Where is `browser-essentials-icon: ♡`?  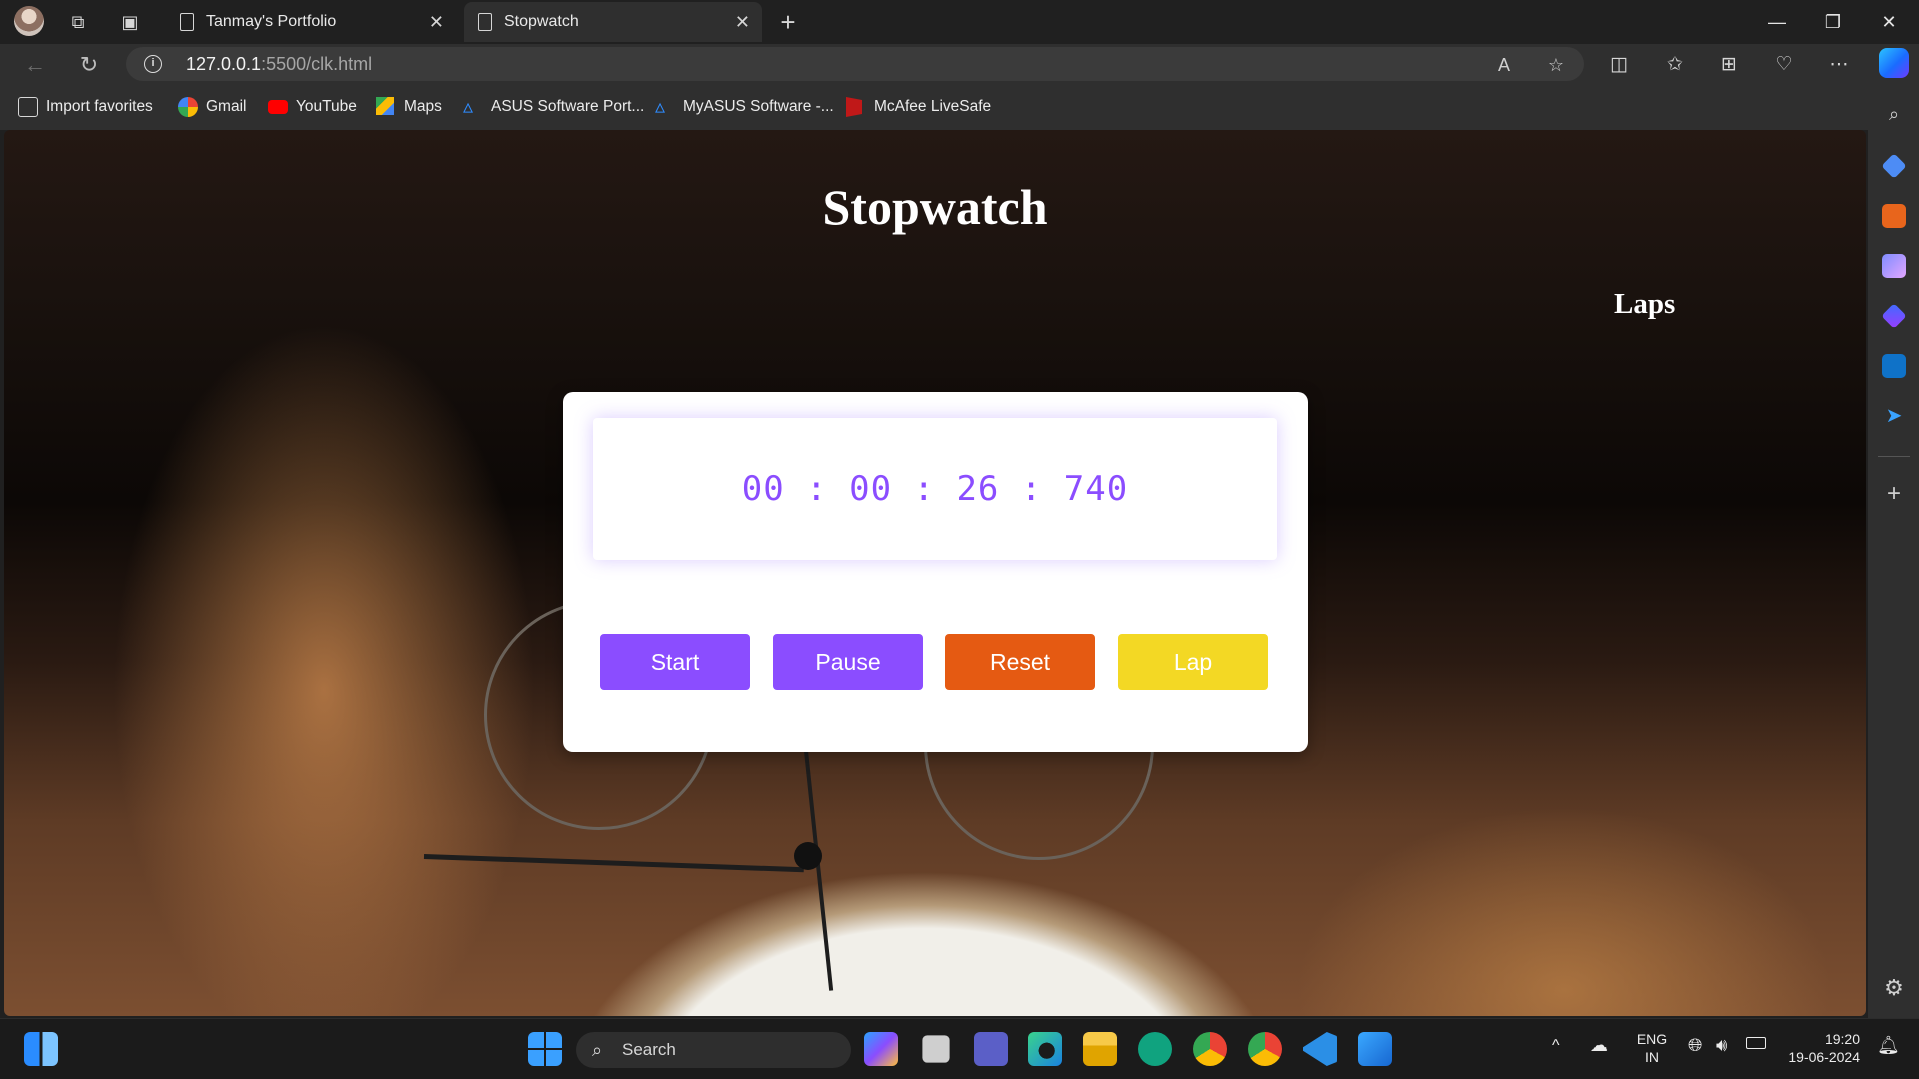 browser-essentials-icon: ♡ is located at coordinates (1784, 65).